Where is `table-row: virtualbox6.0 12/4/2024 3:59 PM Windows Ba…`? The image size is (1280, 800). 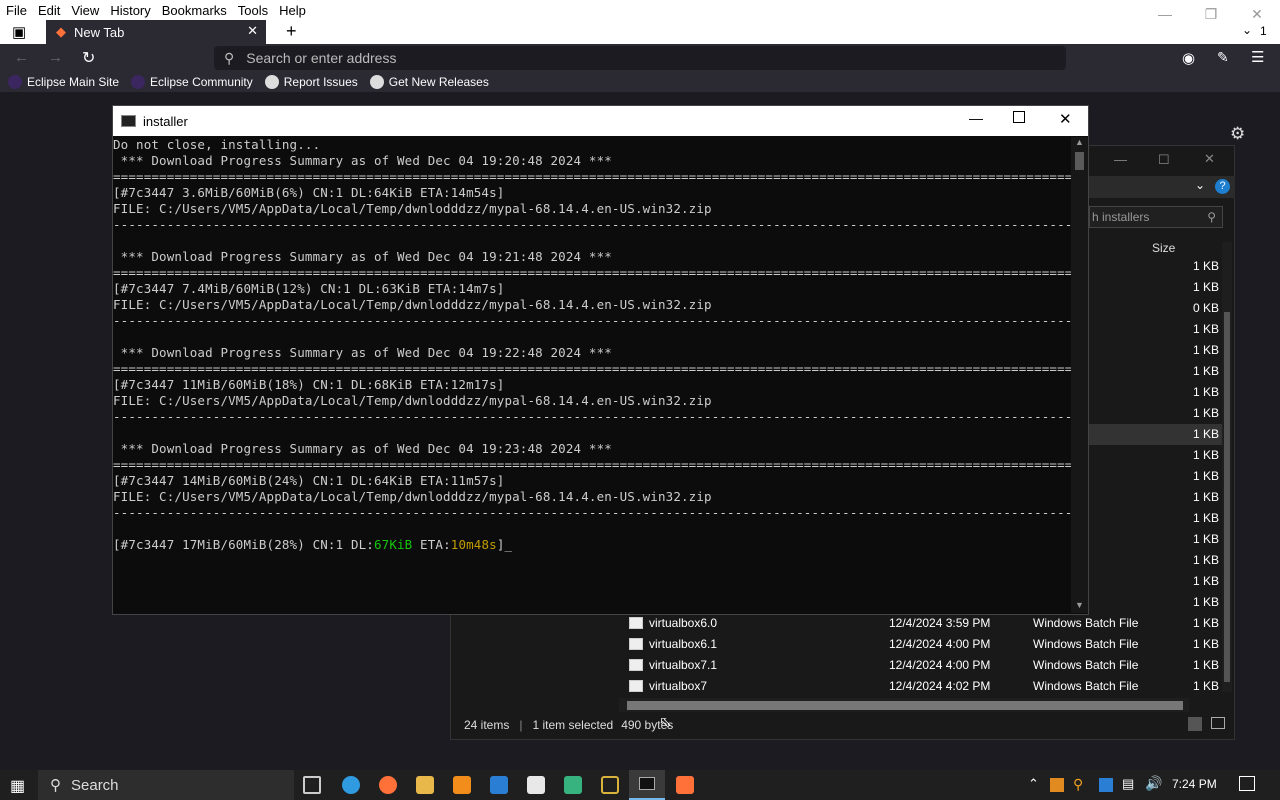 table-row: virtualbox6.0 12/4/2024 3:59 PM Windows Ba… is located at coordinates (841, 623).